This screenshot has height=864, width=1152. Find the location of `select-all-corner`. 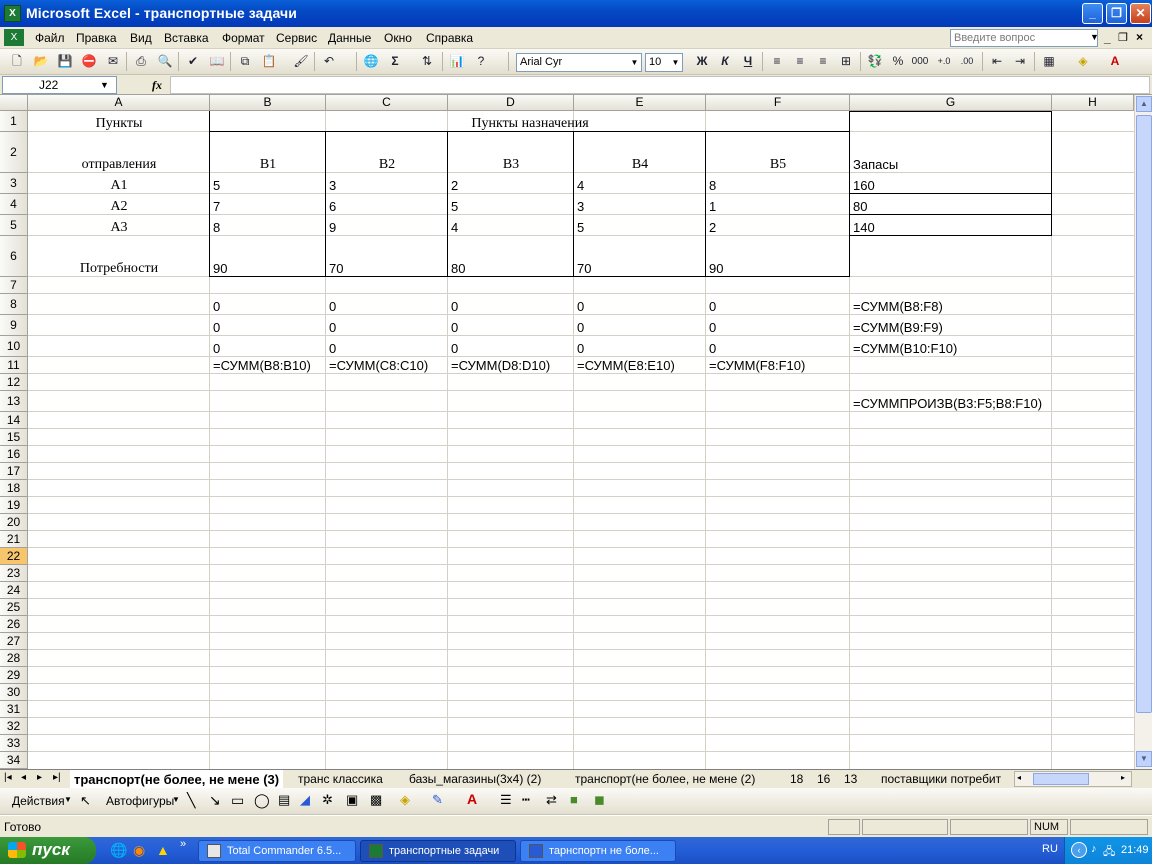

select-all-corner is located at coordinates (14, 103).